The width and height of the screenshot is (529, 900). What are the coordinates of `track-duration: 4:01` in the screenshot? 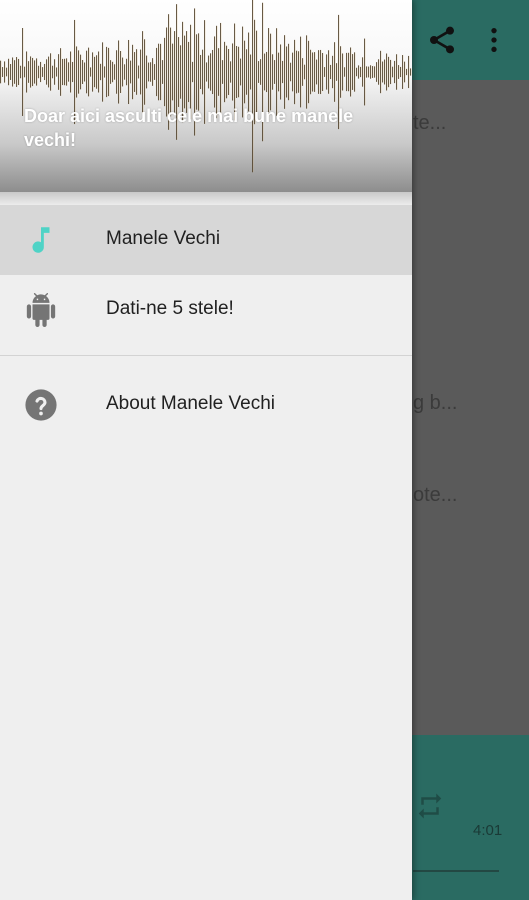 It's located at (488, 830).